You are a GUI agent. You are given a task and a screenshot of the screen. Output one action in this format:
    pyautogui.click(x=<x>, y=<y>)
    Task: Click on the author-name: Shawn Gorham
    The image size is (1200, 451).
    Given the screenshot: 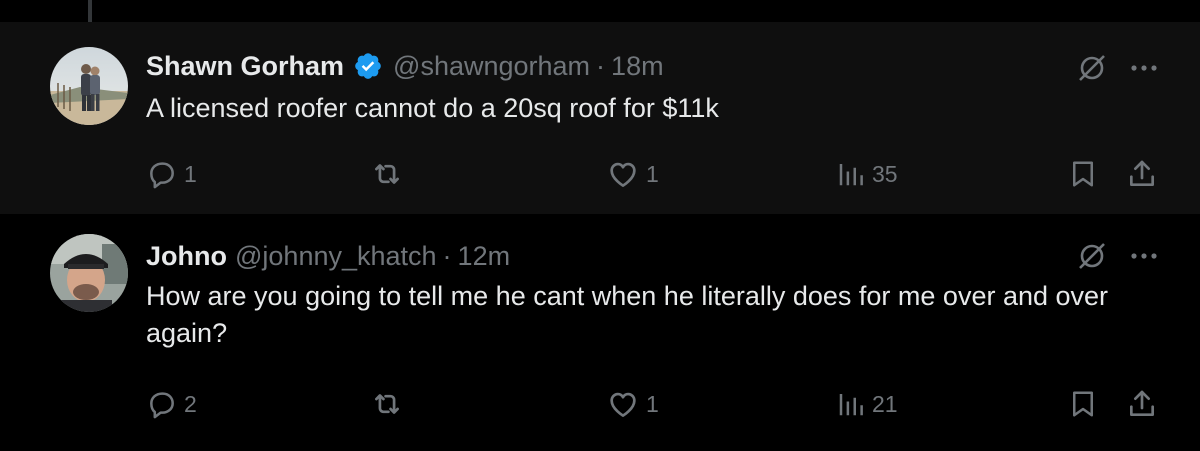 What is the action you would take?
    pyautogui.click(x=245, y=66)
    